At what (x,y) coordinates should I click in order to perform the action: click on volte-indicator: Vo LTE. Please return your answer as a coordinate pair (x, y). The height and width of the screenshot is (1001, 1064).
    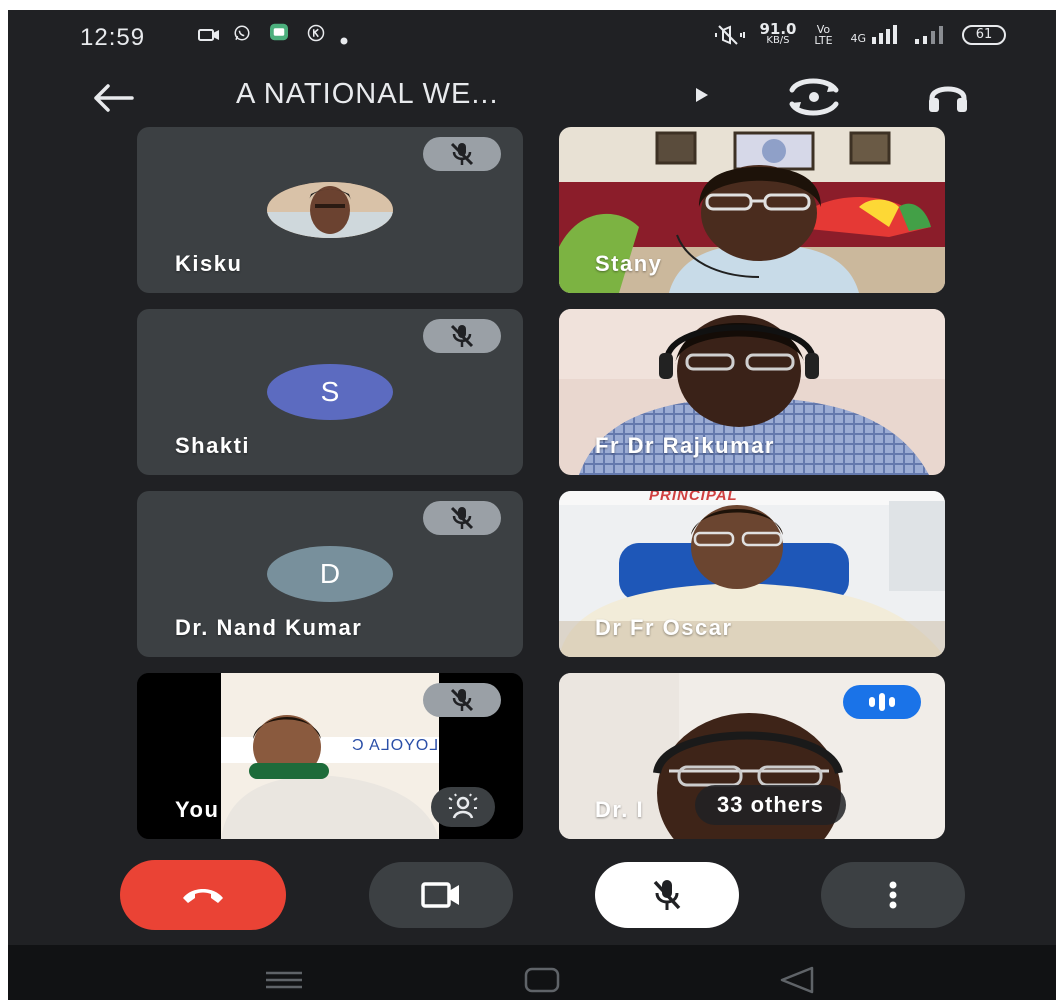
    Looking at the image, I should click on (823, 35).